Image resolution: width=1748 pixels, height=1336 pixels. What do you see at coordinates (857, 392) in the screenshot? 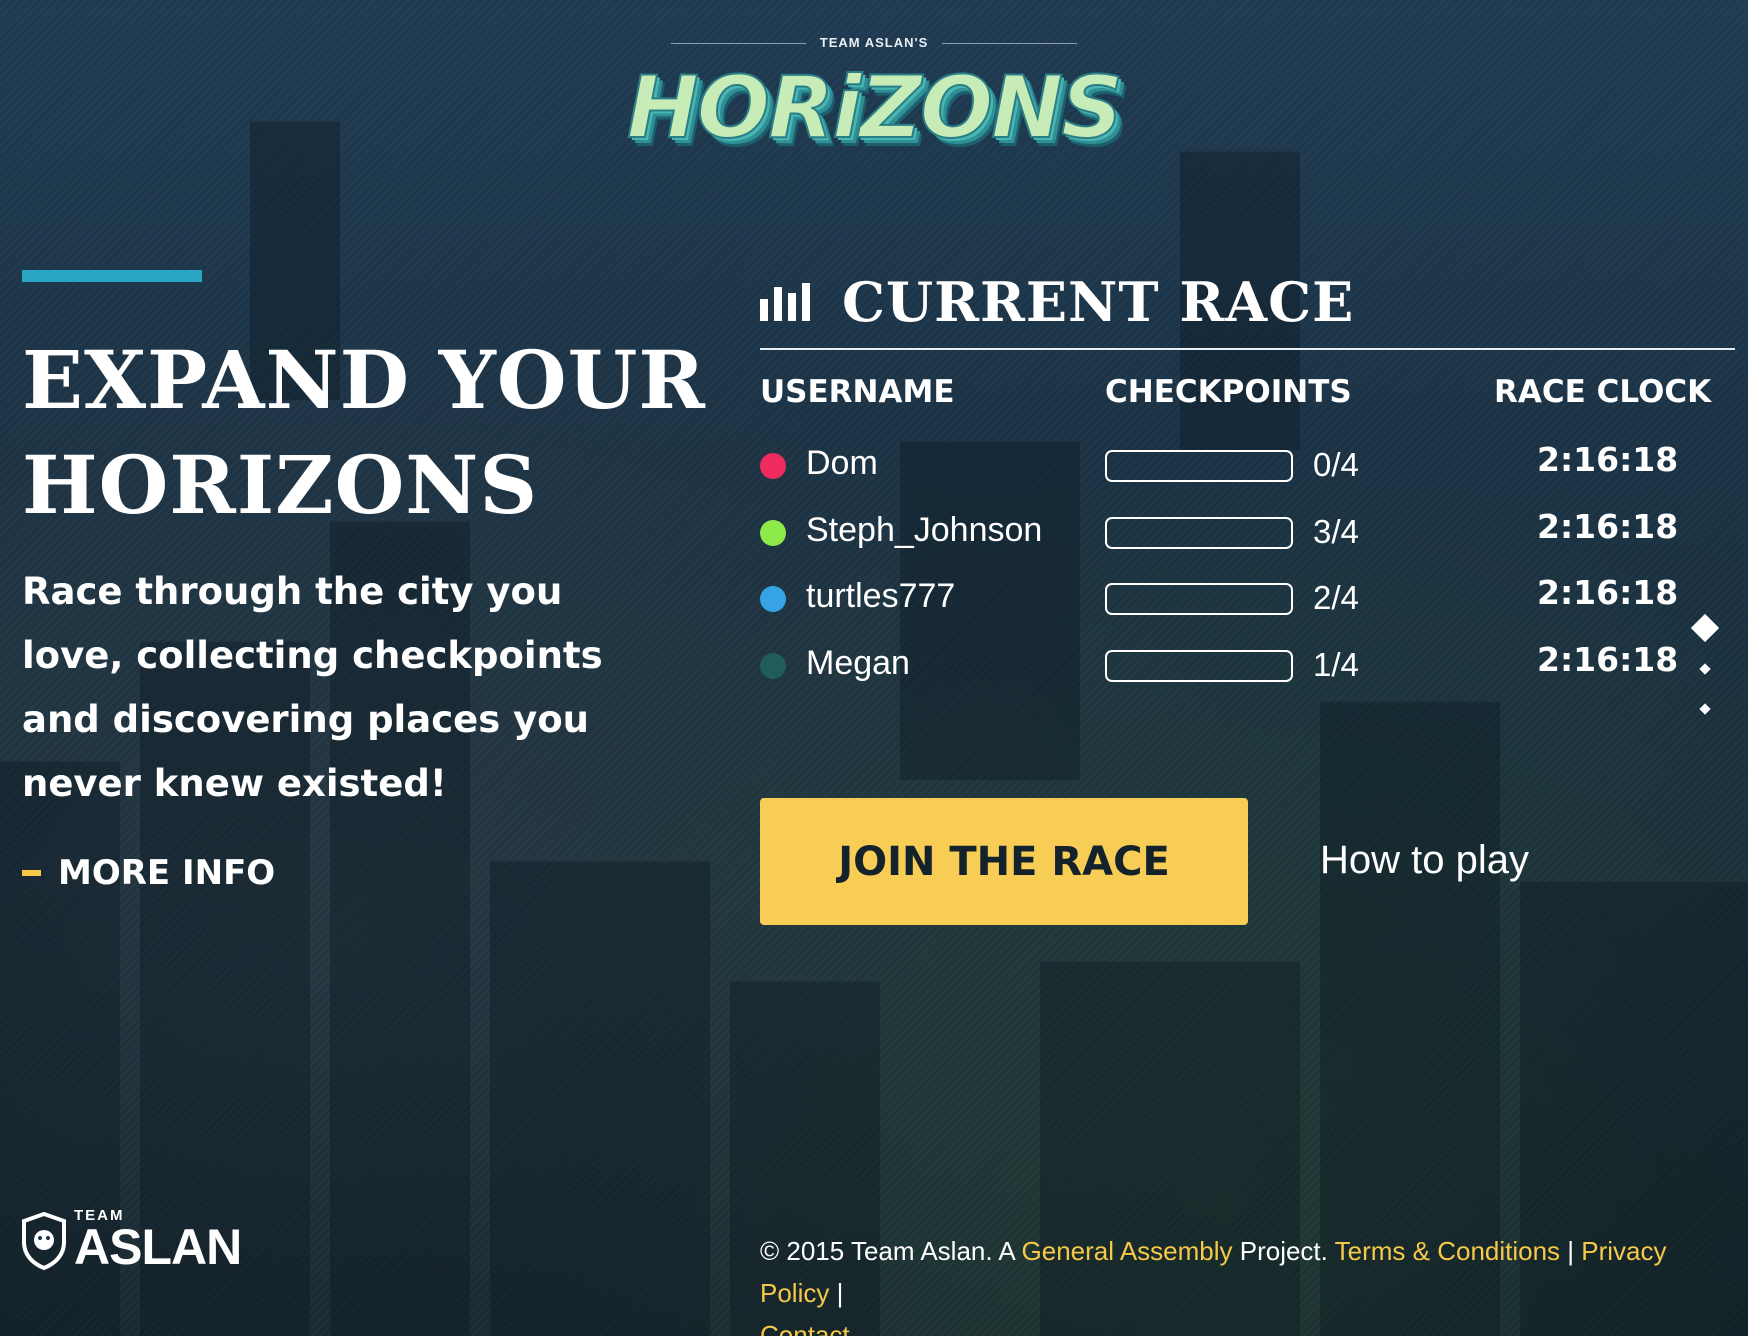
I see `column-username: USERNAME` at bounding box center [857, 392].